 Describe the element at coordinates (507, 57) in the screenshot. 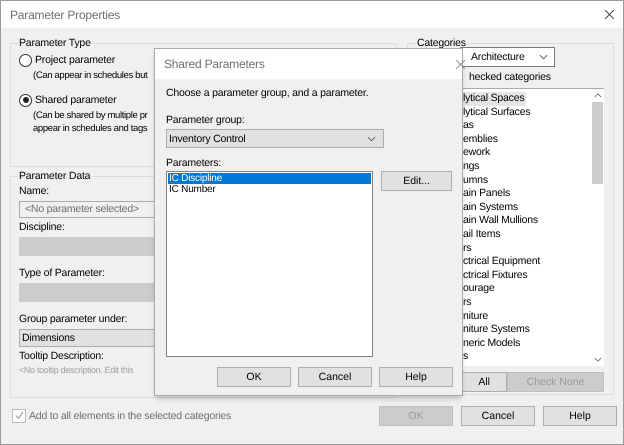

I see `filter-dropdown: Architecture` at that location.